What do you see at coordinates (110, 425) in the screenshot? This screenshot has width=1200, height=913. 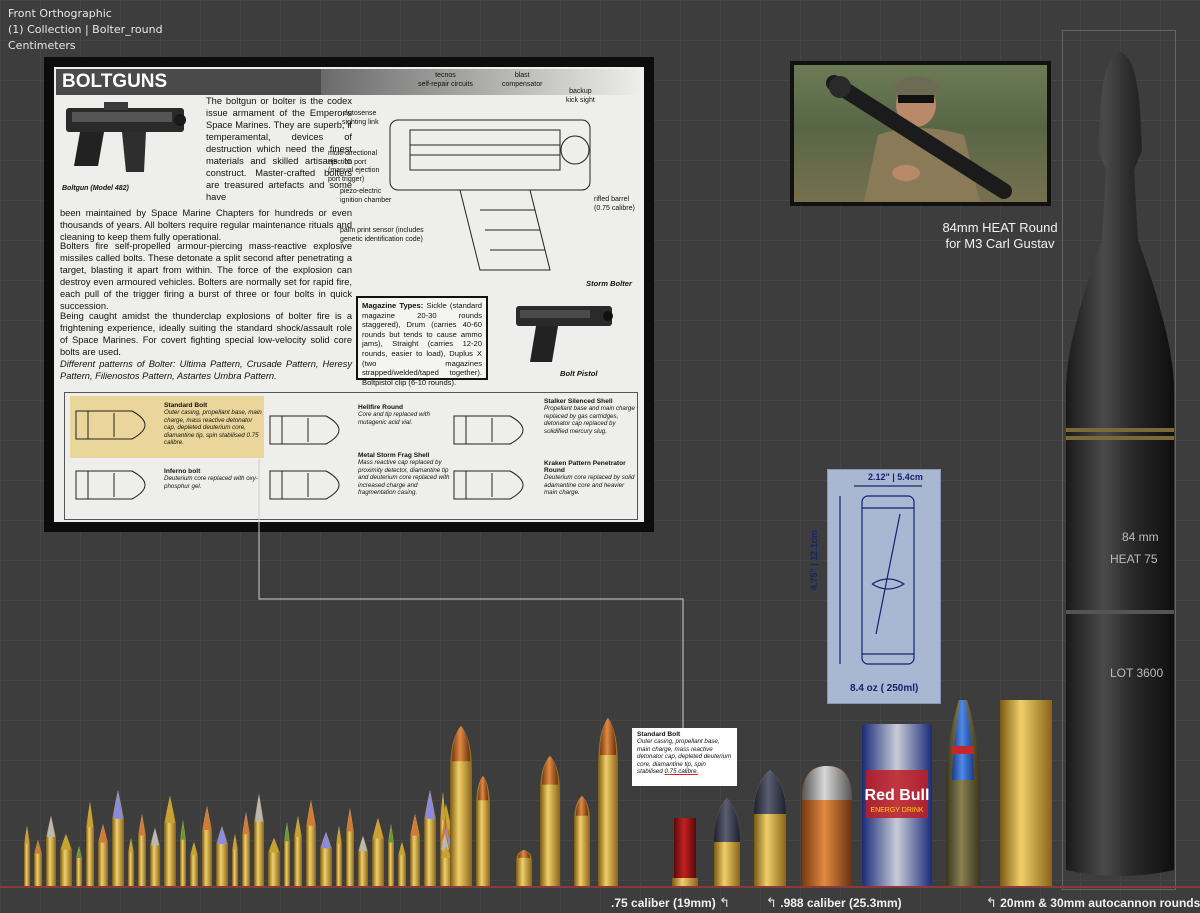 I see `standard-bolt-drawing` at bounding box center [110, 425].